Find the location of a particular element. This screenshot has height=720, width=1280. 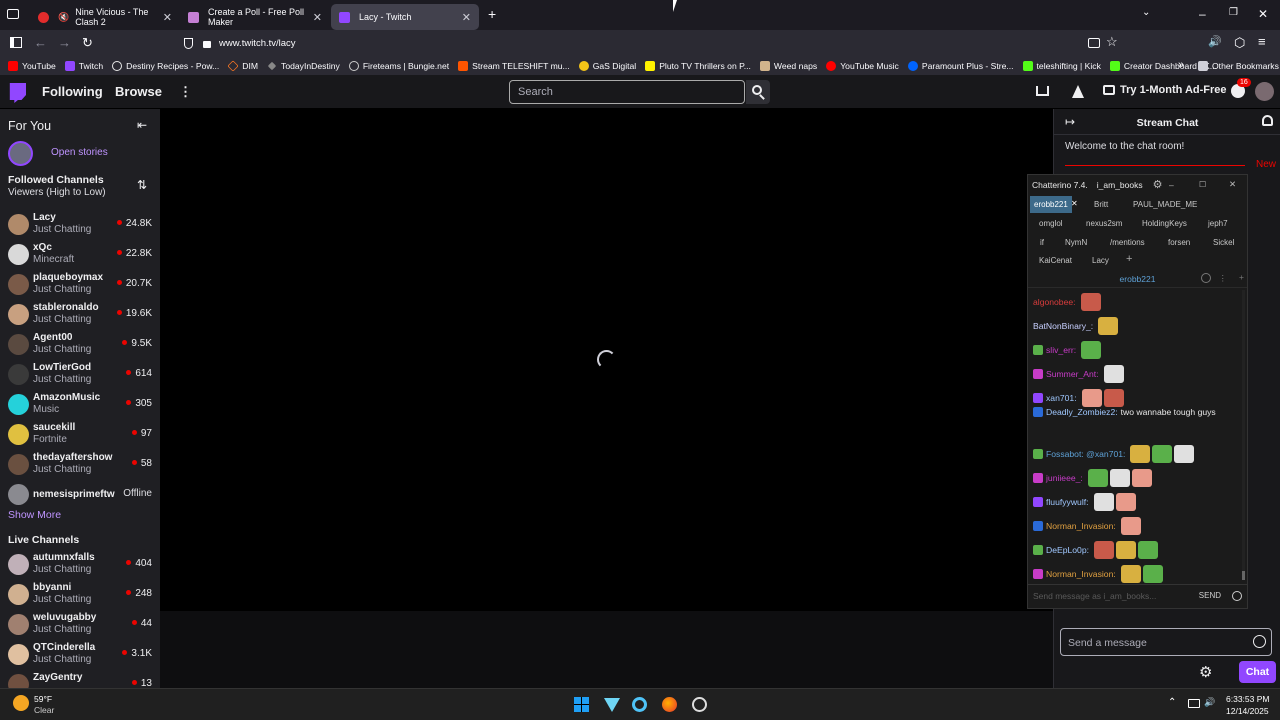

chat-message: Summer_Ant: is located at coordinates (1078, 374).